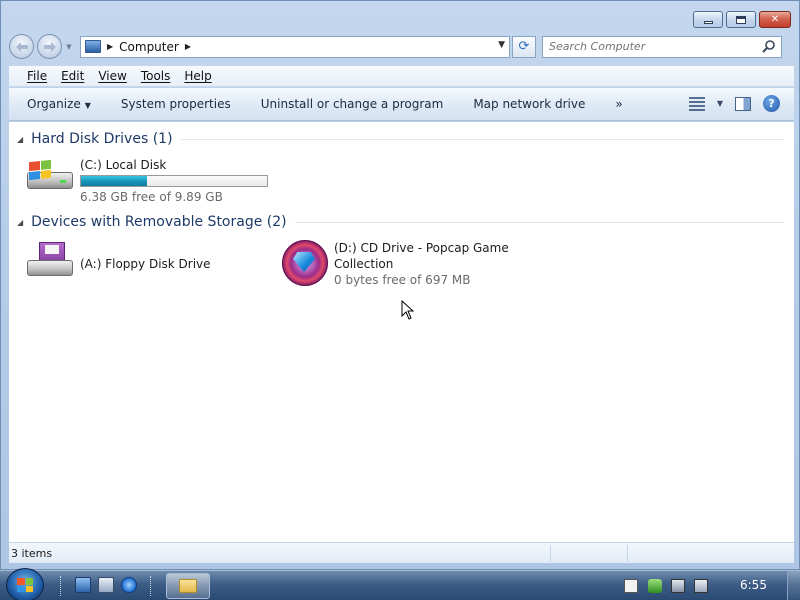 The height and width of the screenshot is (600, 800). Describe the element at coordinates (769, 46) in the screenshot. I see `search-icon` at that location.